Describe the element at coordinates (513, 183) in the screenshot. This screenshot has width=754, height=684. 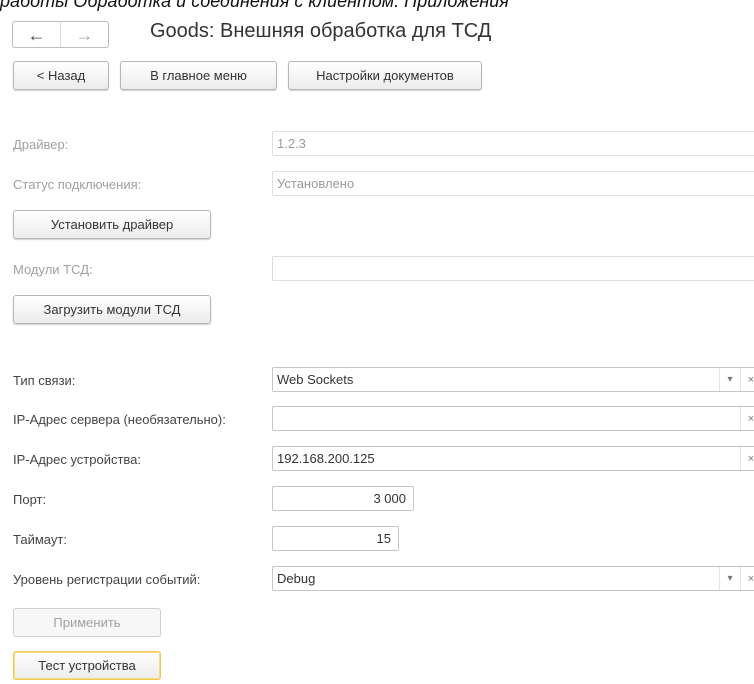
I see `connection-status-field: Установлено` at that location.